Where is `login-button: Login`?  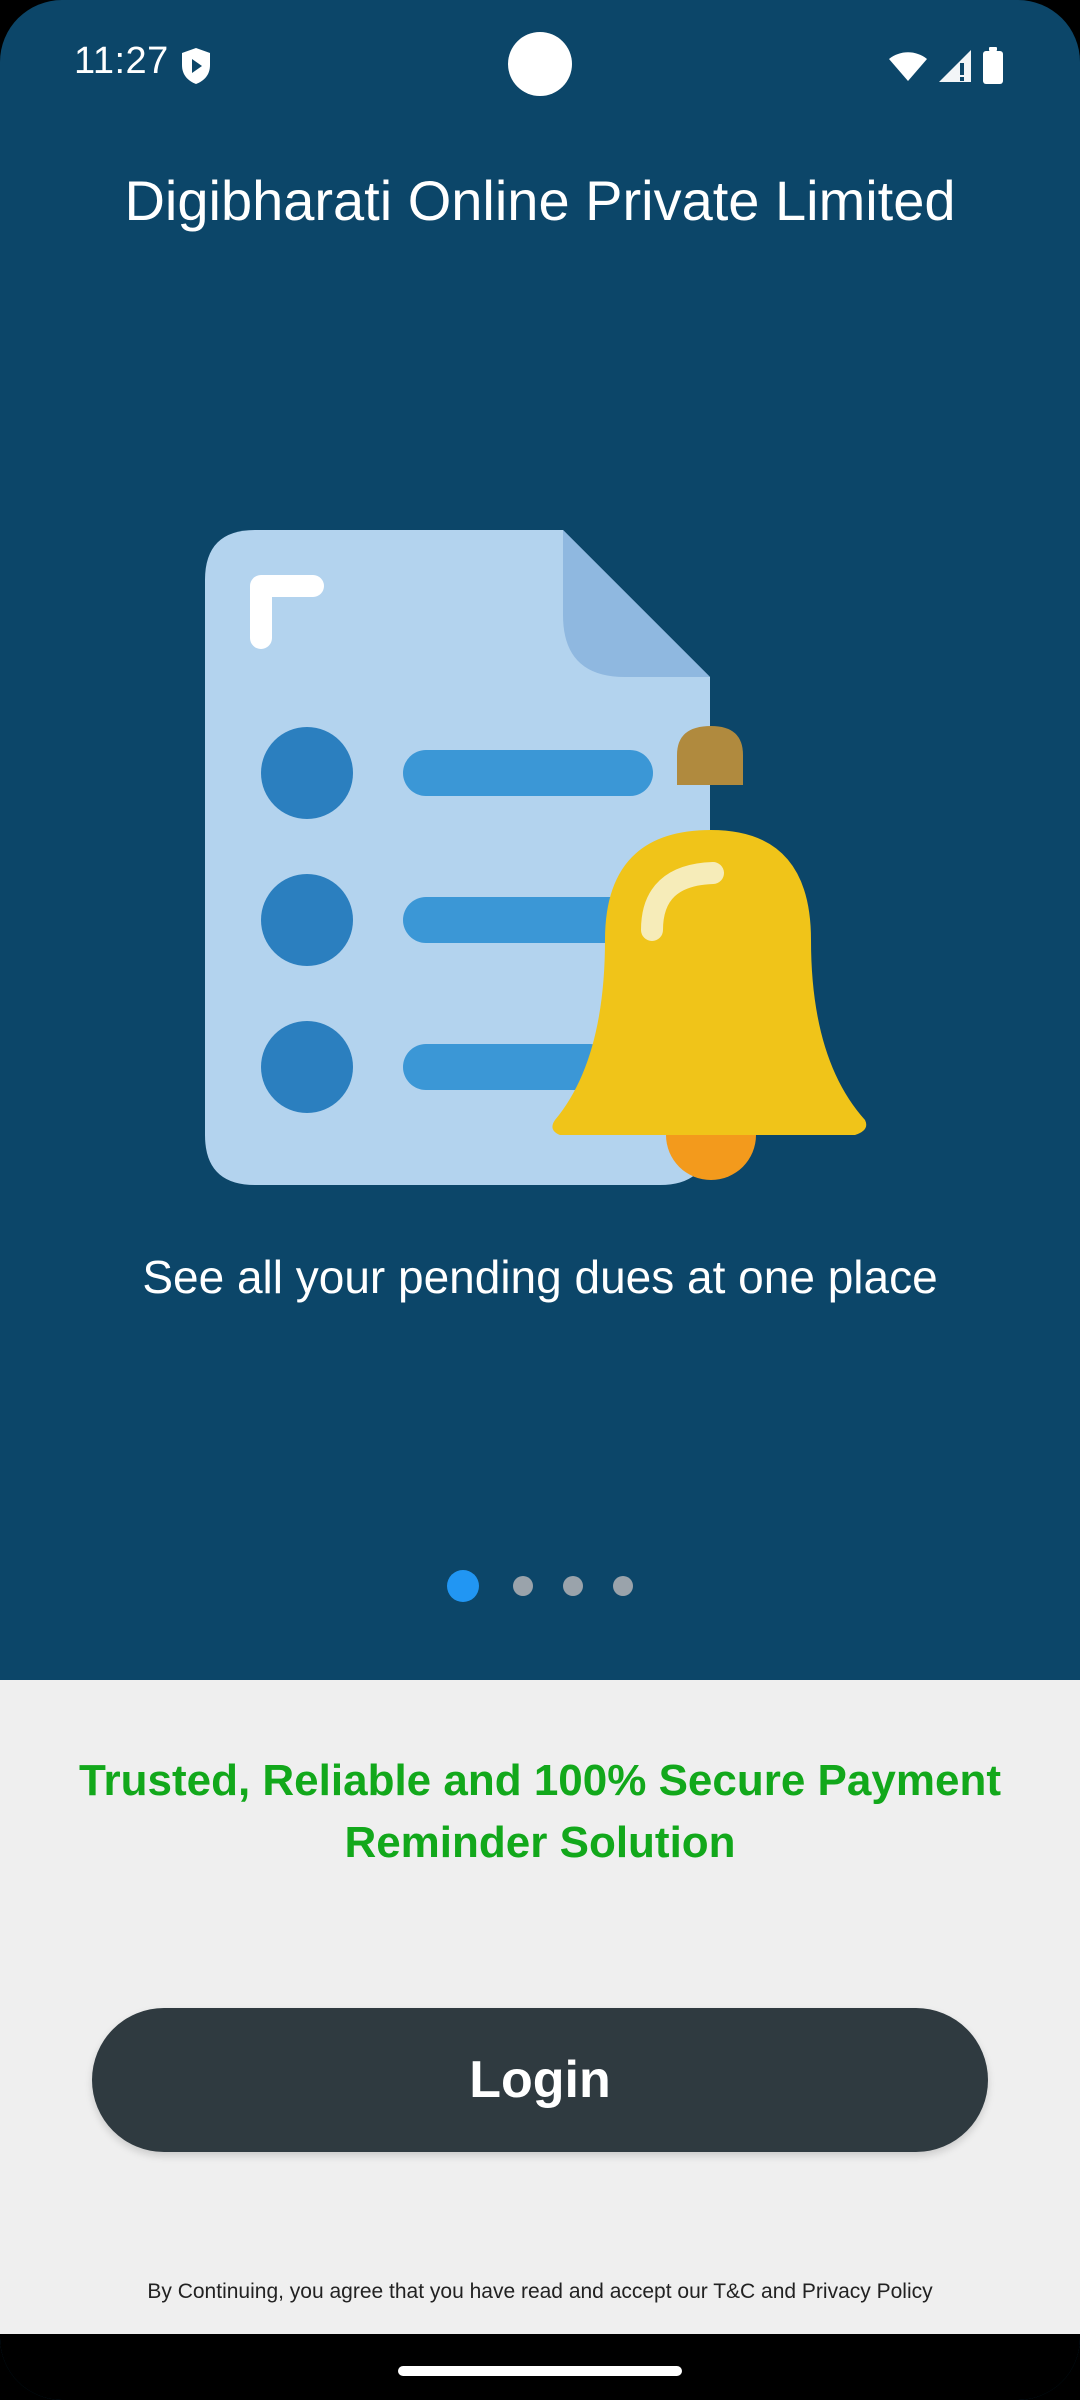 login-button: Login is located at coordinates (540, 2080).